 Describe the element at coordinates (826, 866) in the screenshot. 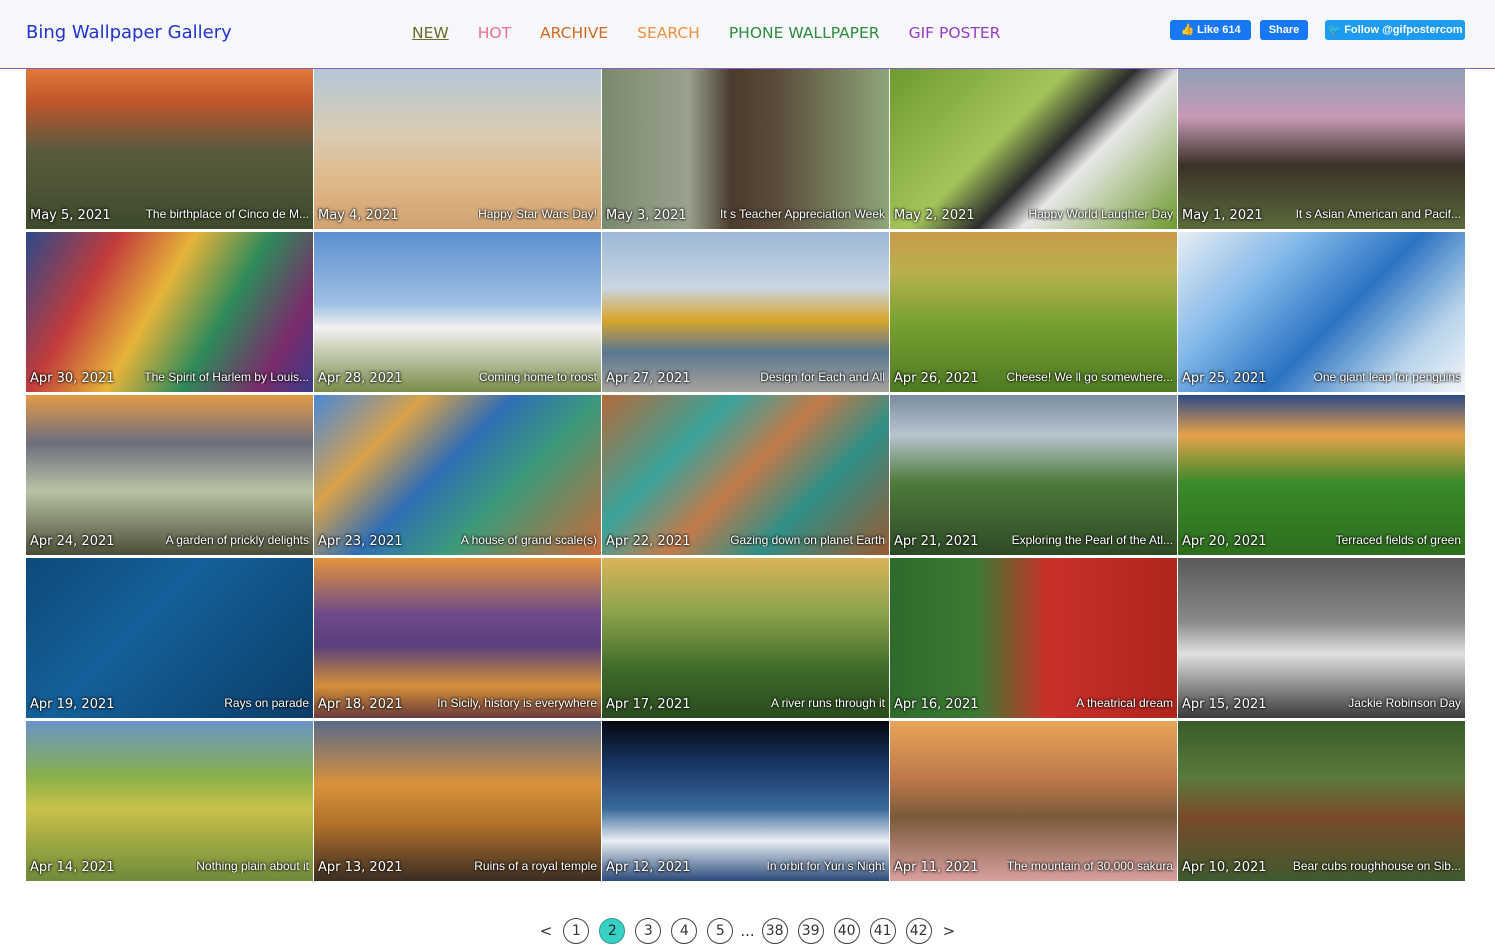

I see `wallpaper-caption: In orbit for Yuri s Night` at that location.